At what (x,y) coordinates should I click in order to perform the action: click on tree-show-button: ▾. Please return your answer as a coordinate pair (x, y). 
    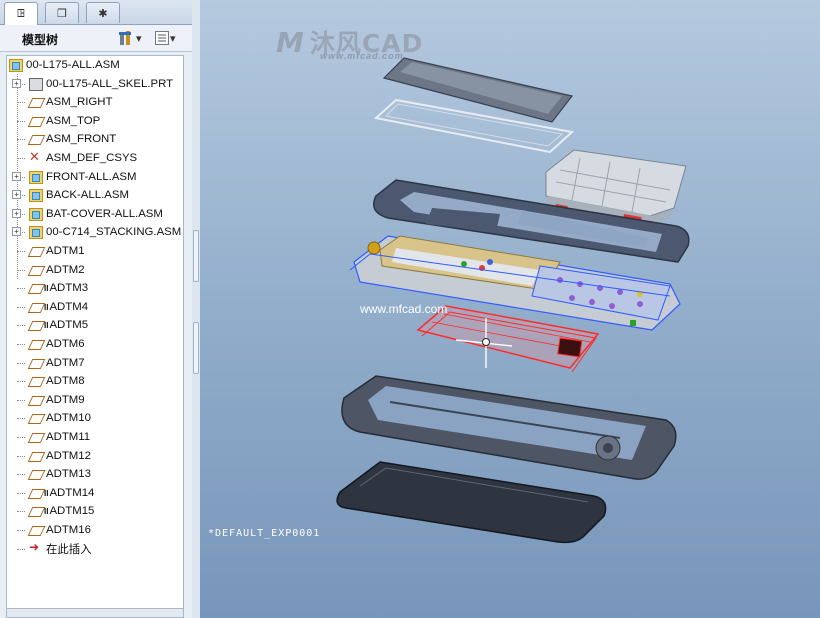
    Looking at the image, I should click on (165, 38).